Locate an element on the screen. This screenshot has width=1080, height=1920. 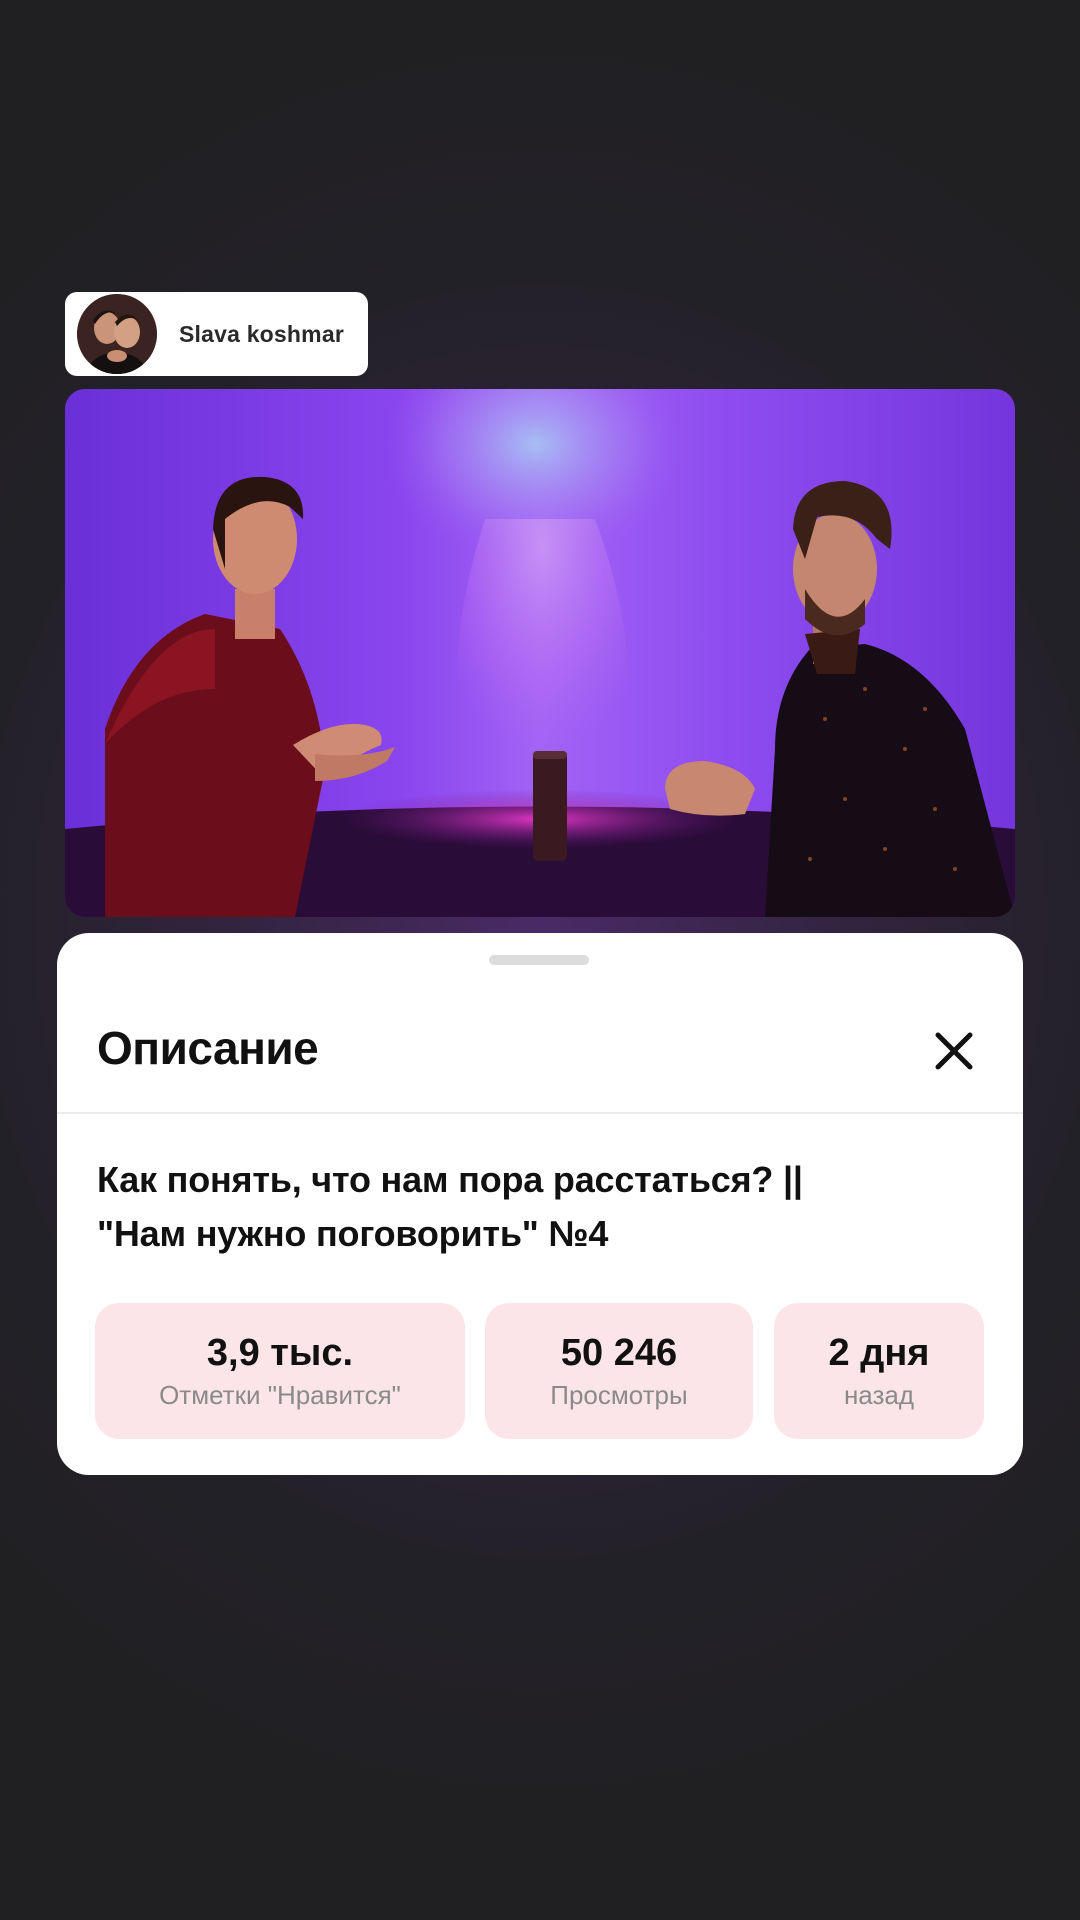
views-stat: 50 246 Просмотры is located at coordinates (619, 1371).